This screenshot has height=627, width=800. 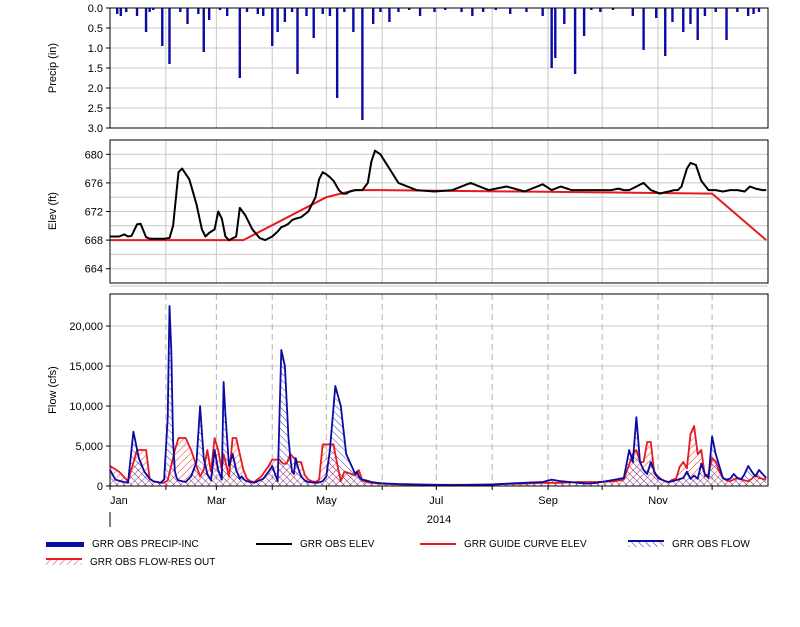 I want to click on legend-item-guide-curve: GRR GUIDE CURVE ELEV, so click(x=503, y=544).